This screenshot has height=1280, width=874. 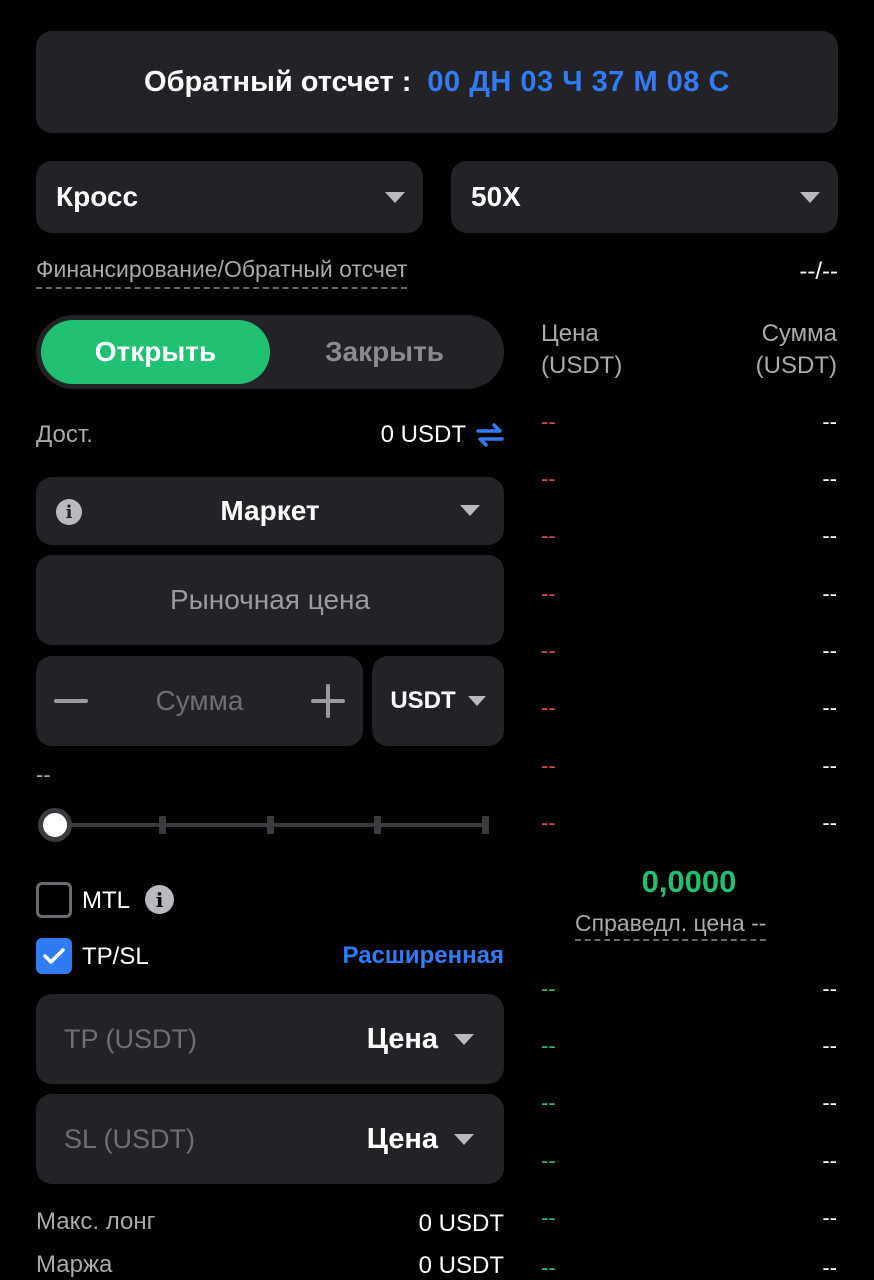 What do you see at coordinates (328, 701) in the screenshot?
I see `plus-icon-vertical` at bounding box center [328, 701].